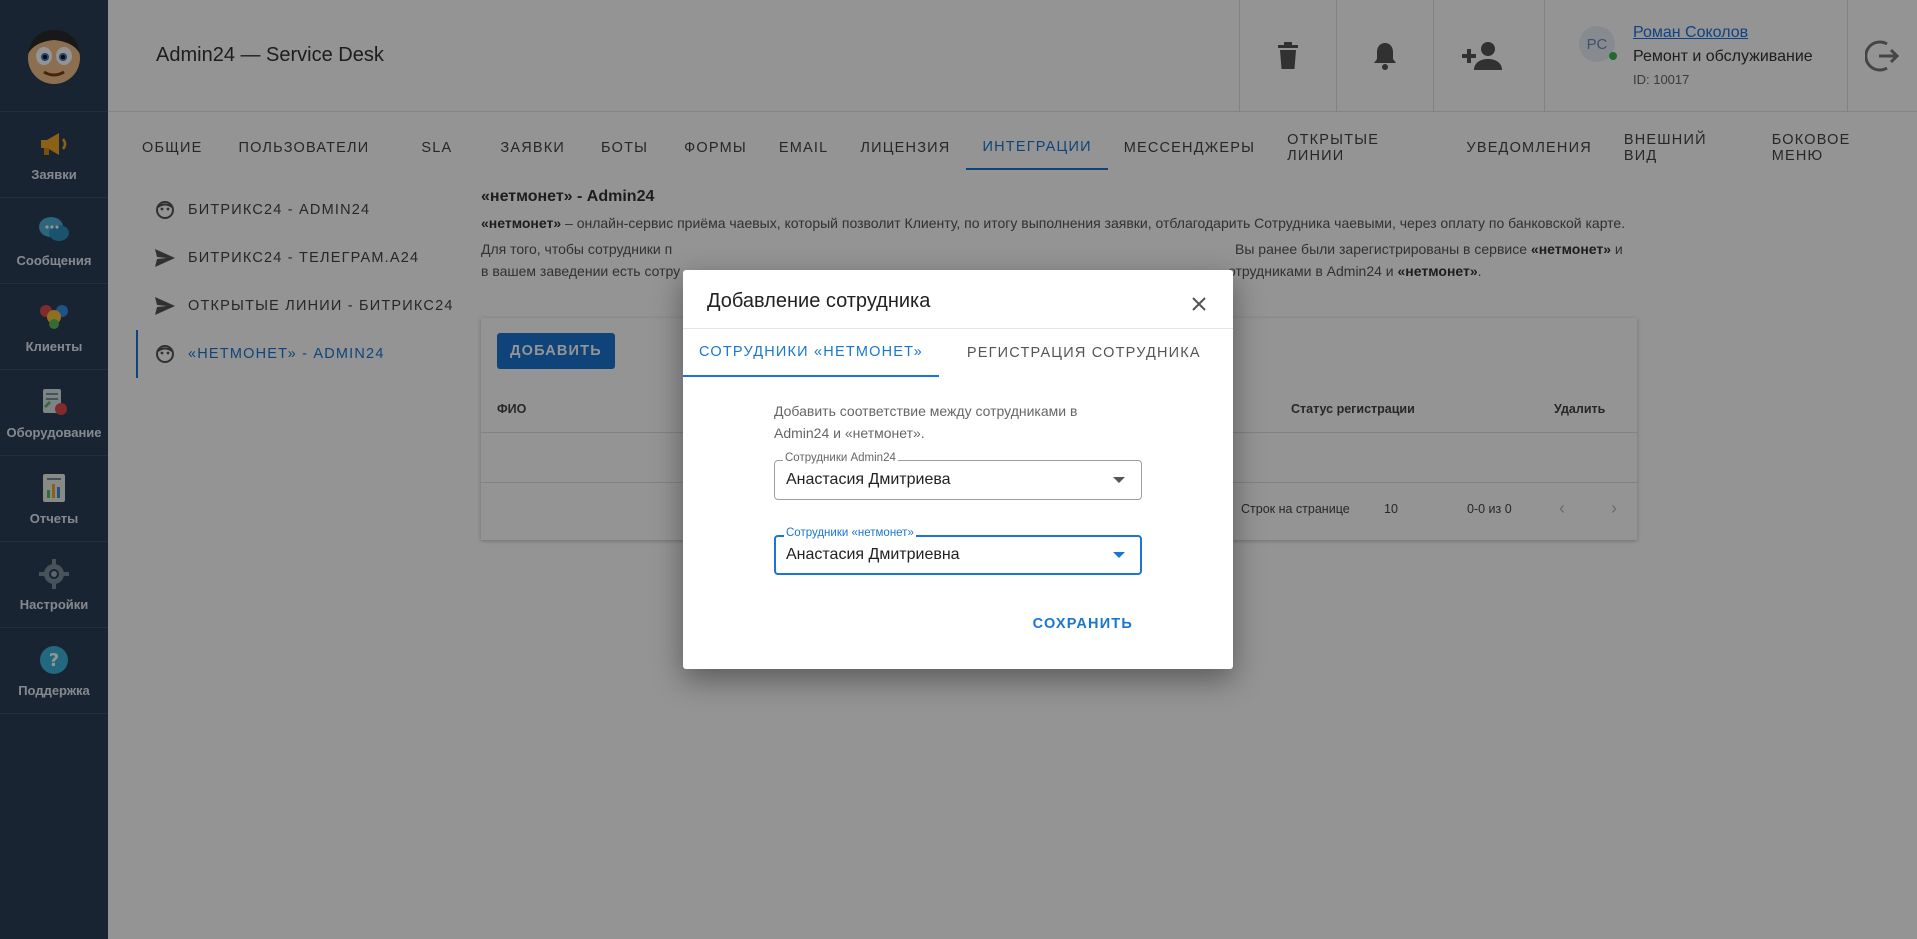 The image size is (1917, 939). What do you see at coordinates (819, 301) in the screenshot?
I see `dialog-title: Добавление сотрудника` at bounding box center [819, 301].